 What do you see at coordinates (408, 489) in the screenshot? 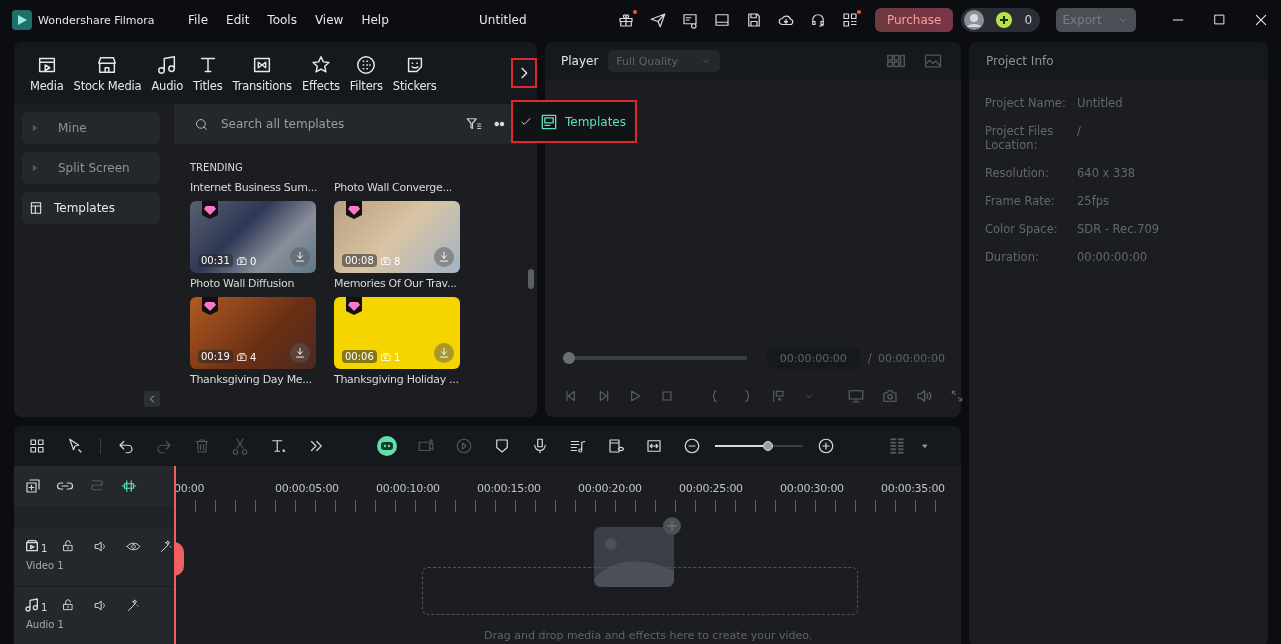
I see `ruler-label: 00:00:10:00` at bounding box center [408, 489].